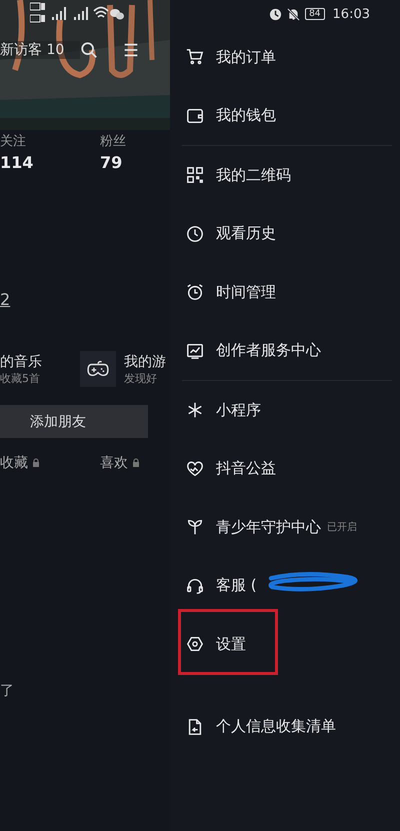 The width and height of the screenshot is (400, 831). Describe the element at coordinates (253, 175) in the screenshot. I see `drawer-item-label: 我的二维码` at that location.